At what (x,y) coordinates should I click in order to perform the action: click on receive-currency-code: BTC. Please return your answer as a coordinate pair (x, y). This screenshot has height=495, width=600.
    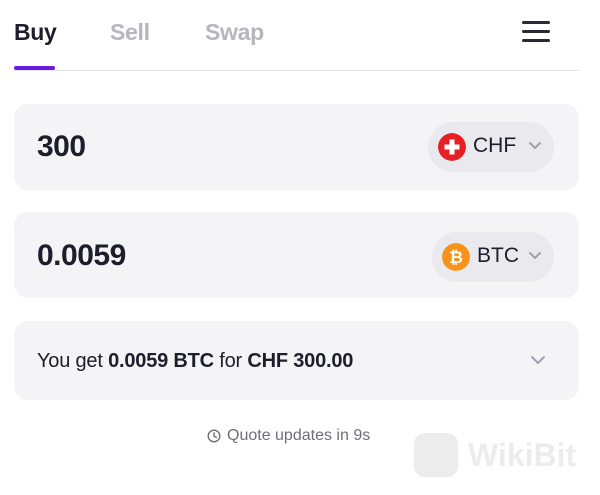
    Looking at the image, I should click on (498, 255).